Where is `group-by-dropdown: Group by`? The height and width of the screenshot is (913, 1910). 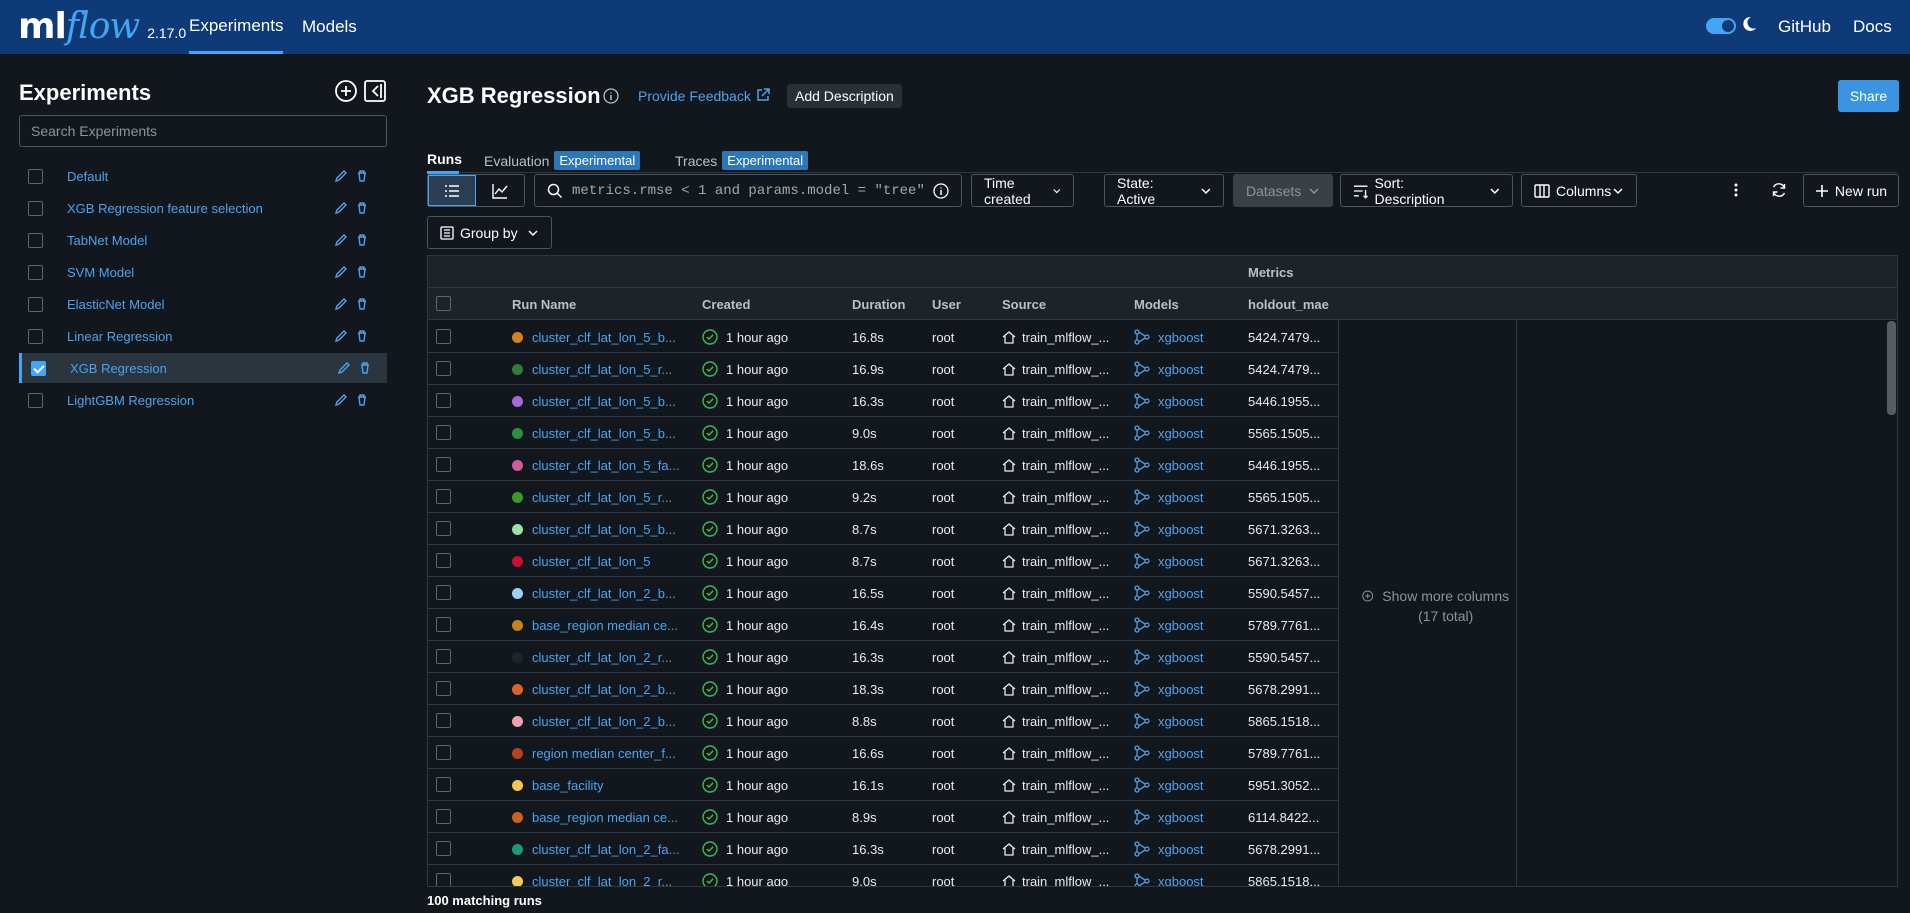 group-by-dropdown: Group by is located at coordinates (489, 232).